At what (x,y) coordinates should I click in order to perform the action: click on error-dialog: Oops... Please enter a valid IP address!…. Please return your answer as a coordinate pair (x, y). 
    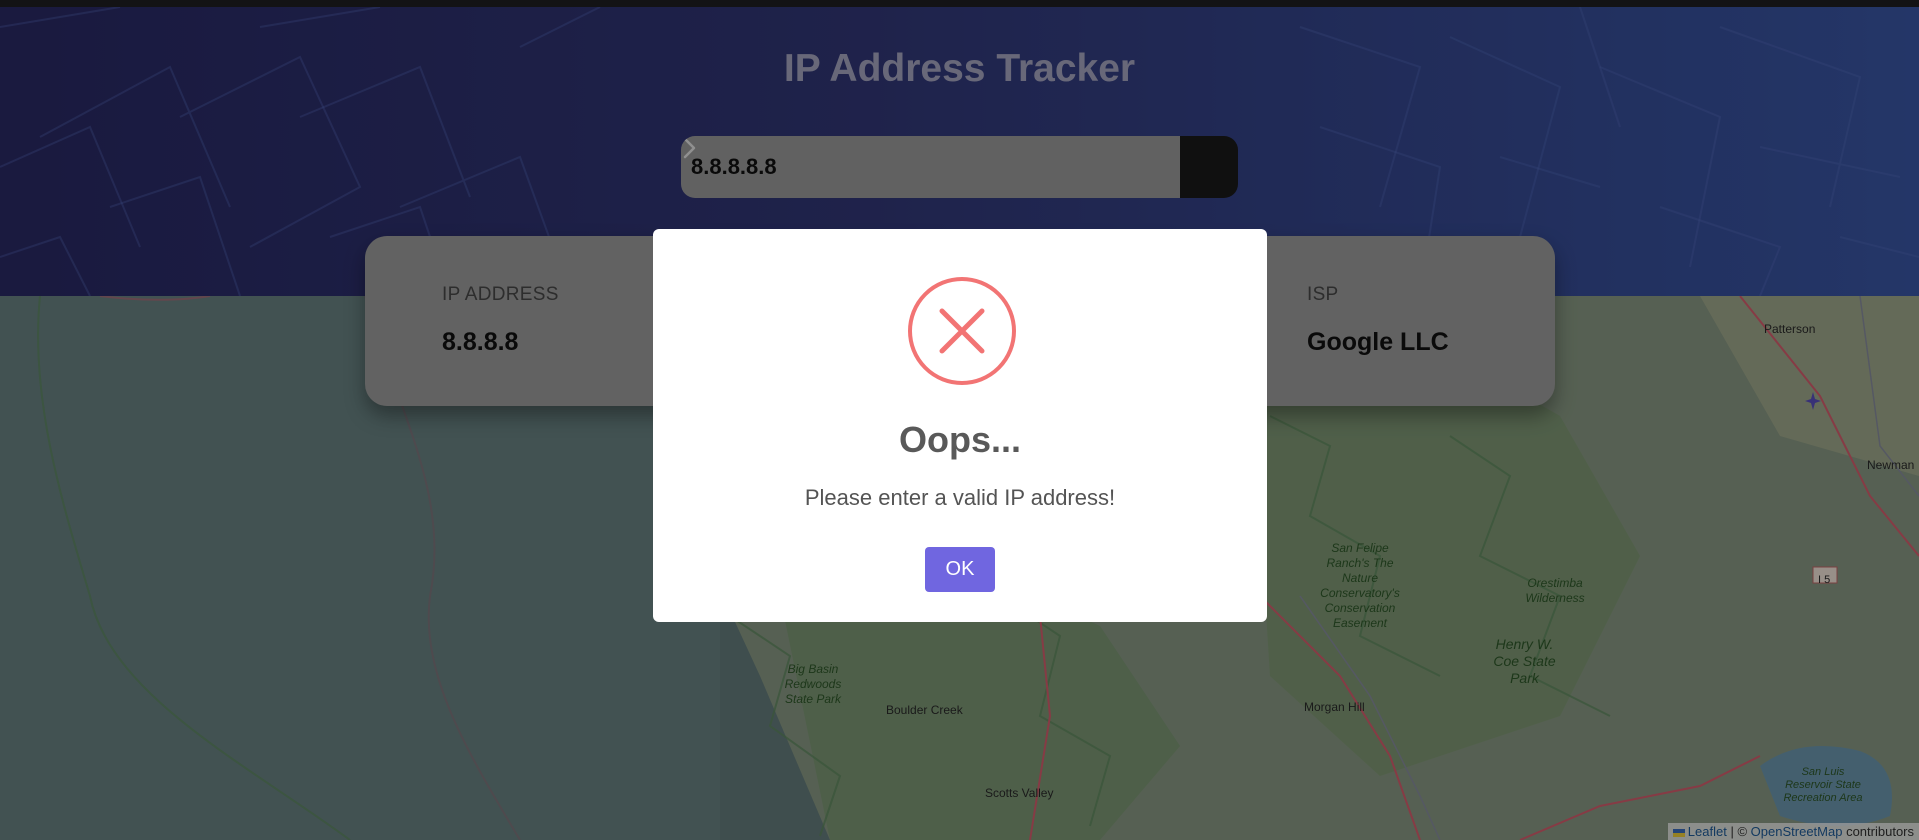
    Looking at the image, I should click on (960, 425).